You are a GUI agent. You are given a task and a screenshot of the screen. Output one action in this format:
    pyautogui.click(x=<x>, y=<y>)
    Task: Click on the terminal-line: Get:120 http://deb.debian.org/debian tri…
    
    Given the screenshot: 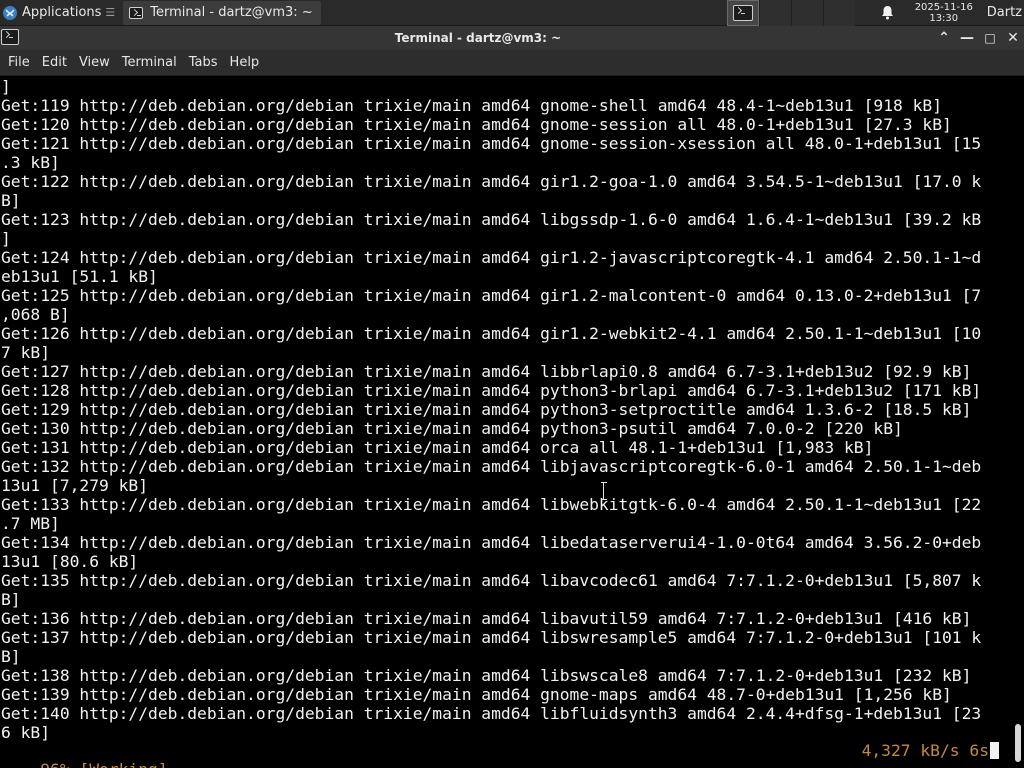 What is the action you would take?
    pyautogui.click(x=476, y=124)
    